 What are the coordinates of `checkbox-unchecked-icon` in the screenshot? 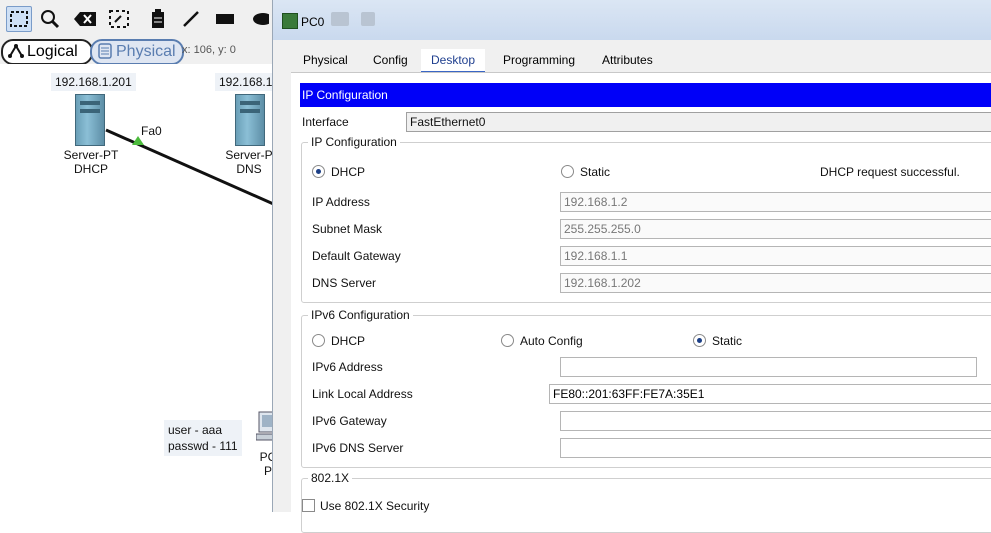 It's located at (308, 505).